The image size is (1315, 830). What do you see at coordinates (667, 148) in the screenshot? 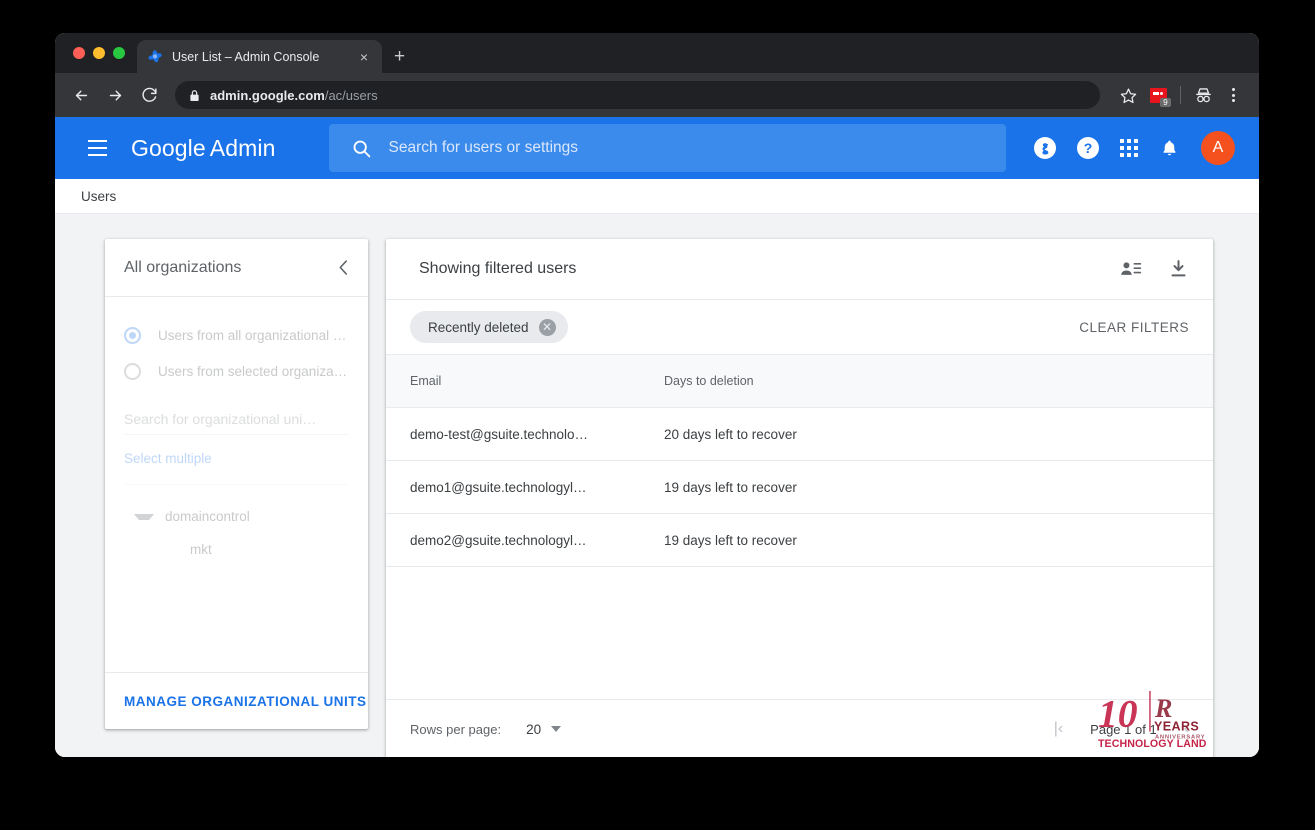
I see `search-input: Search for users or settings` at bounding box center [667, 148].